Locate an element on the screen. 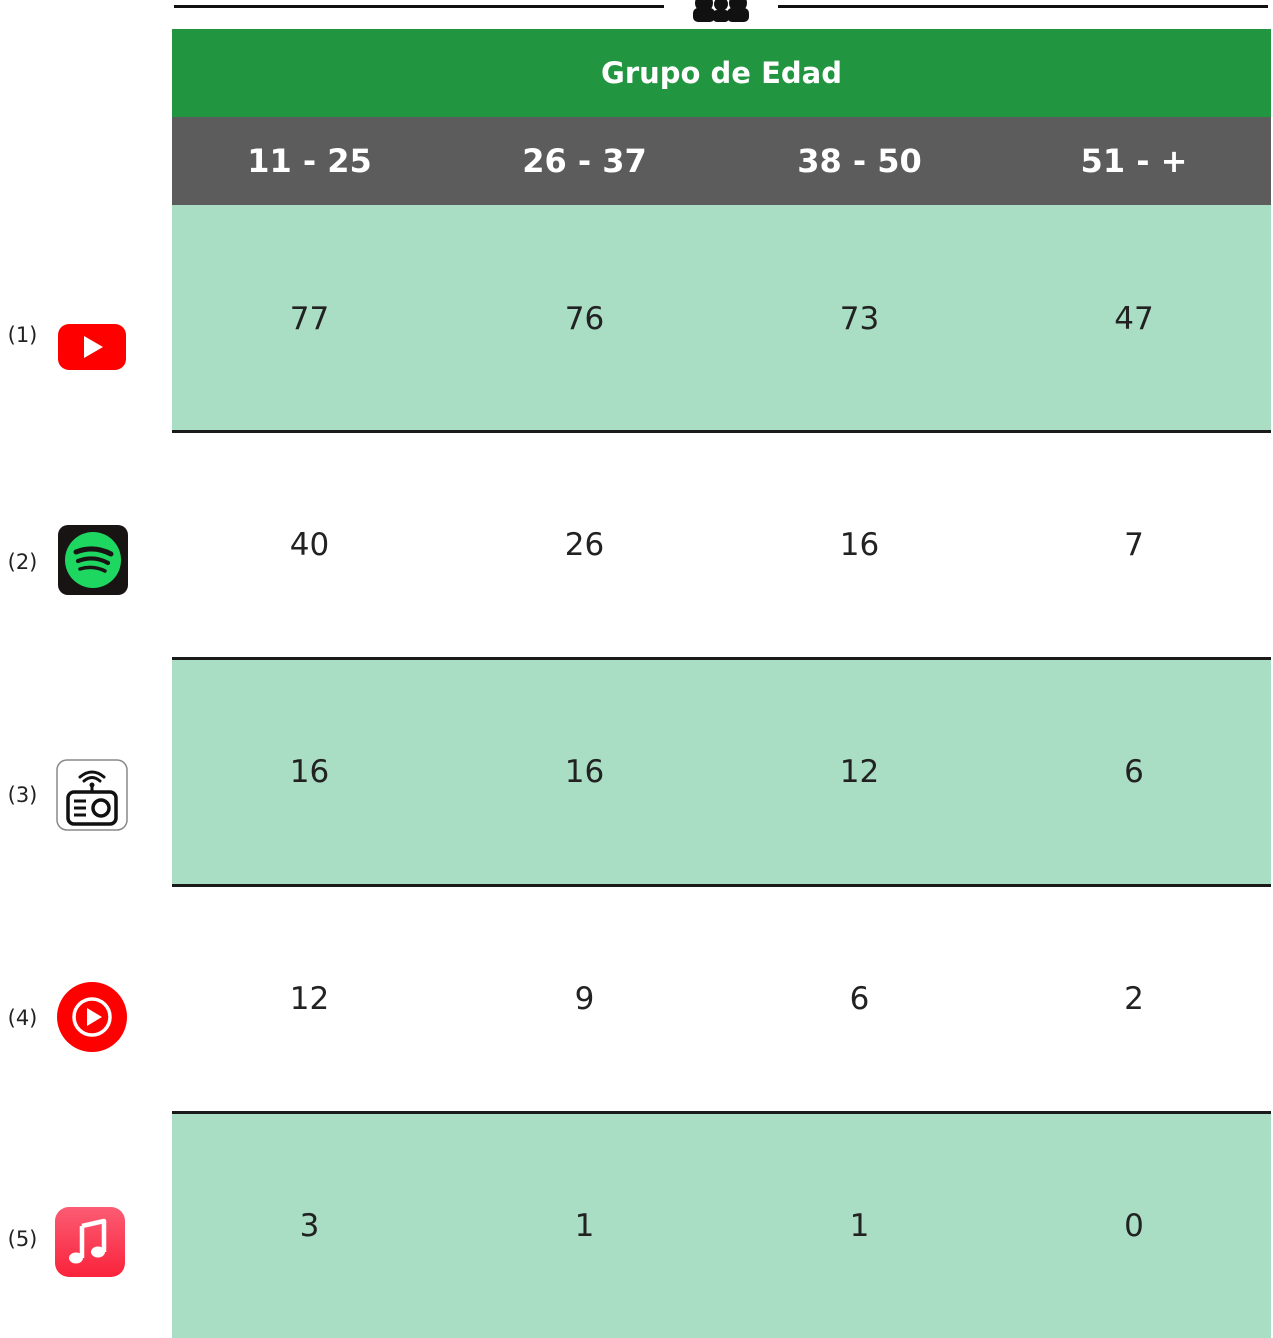  youtube-icon is located at coordinates (92, 347).